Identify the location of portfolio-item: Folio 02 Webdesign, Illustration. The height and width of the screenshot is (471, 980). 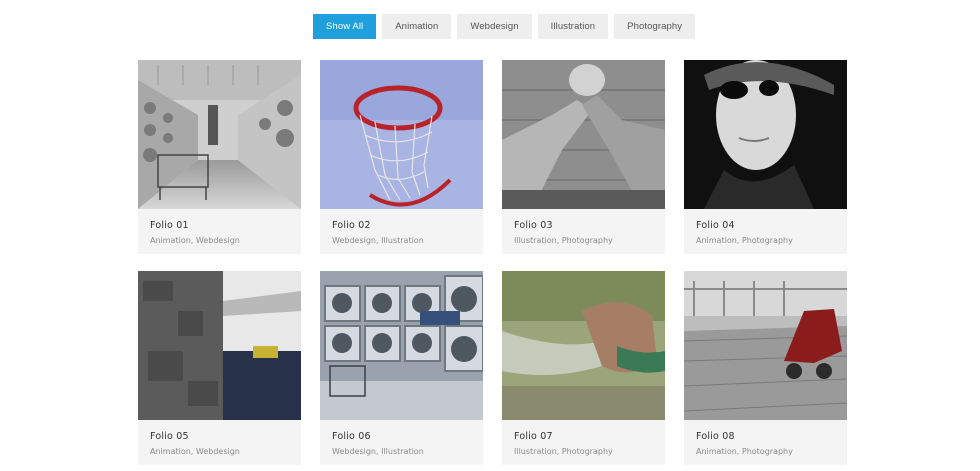
(401, 157).